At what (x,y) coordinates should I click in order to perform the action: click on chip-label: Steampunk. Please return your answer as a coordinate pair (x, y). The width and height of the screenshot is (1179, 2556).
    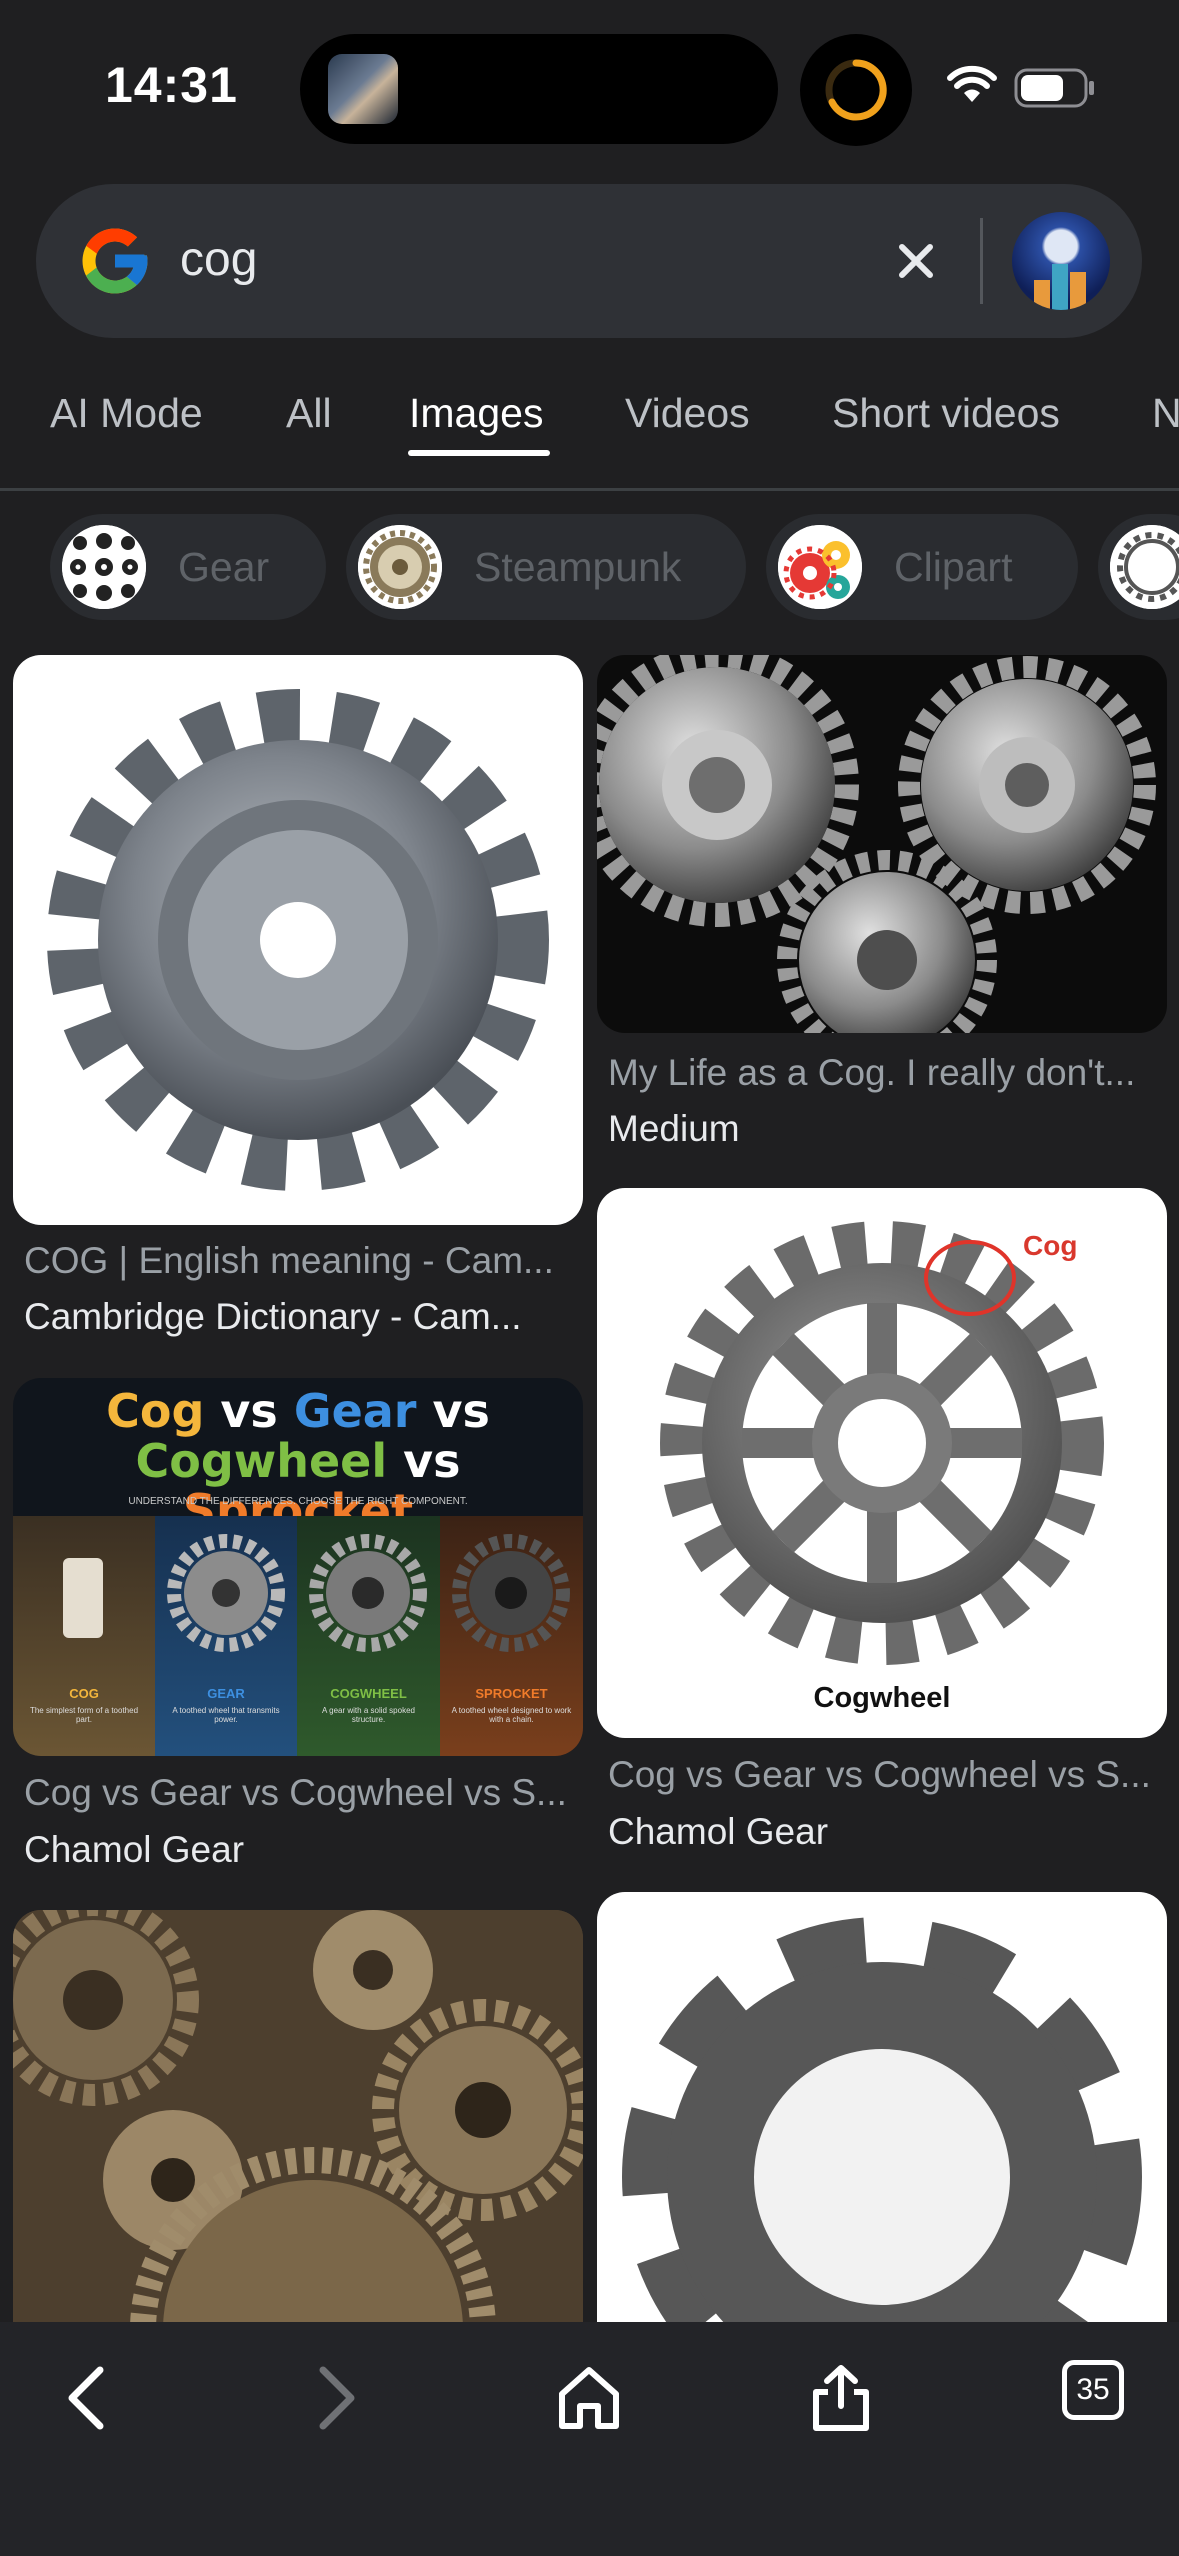
    Looking at the image, I should click on (578, 567).